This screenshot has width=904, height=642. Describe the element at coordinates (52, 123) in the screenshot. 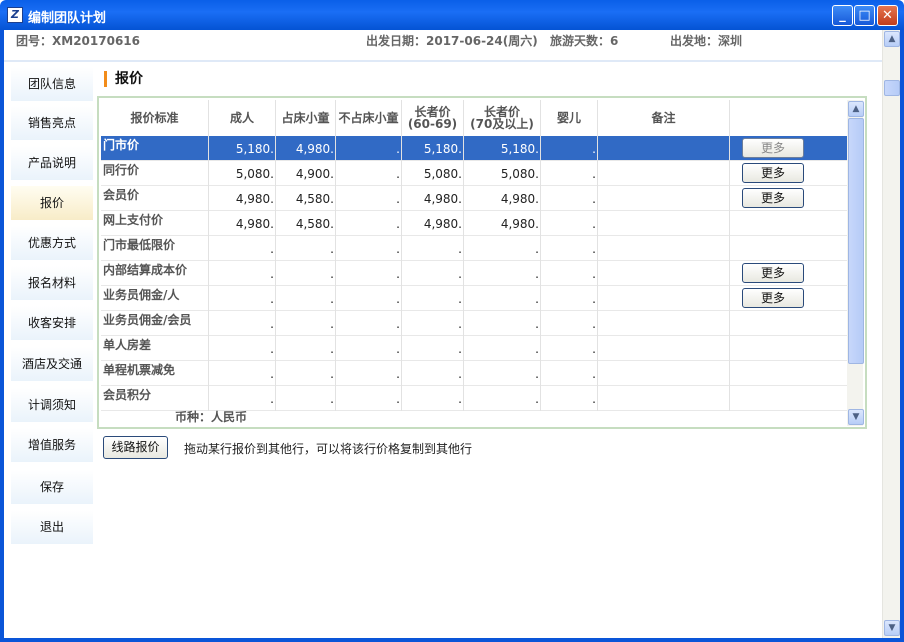

I see `sidebar-item-highlights: 销售亮点` at that location.